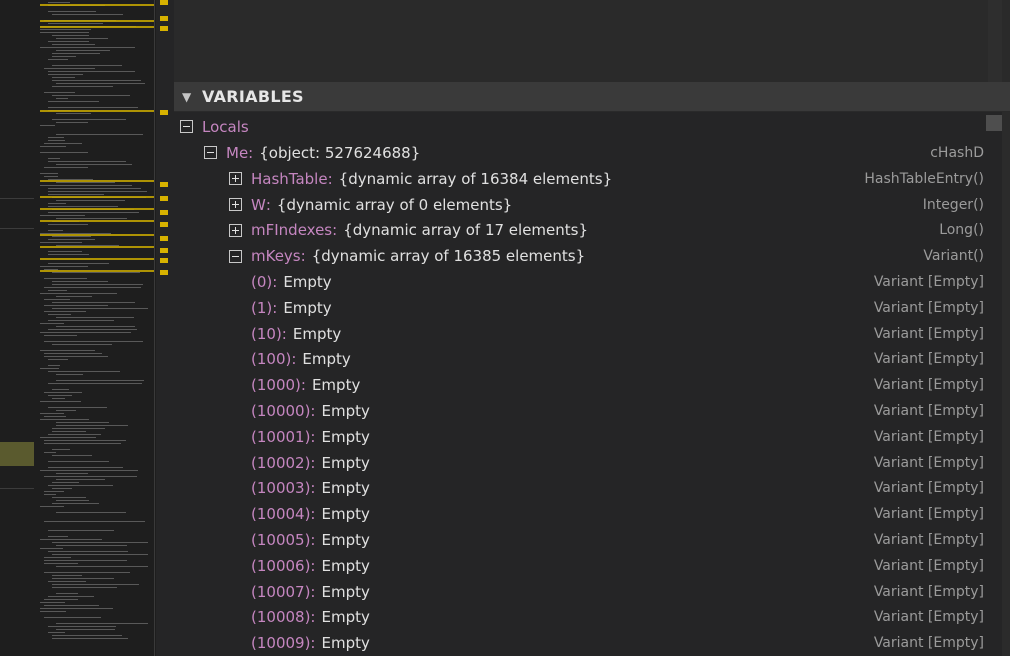 The height and width of the screenshot is (656, 1010). I want to click on locals-scope-row: Locals, so click(579, 127).